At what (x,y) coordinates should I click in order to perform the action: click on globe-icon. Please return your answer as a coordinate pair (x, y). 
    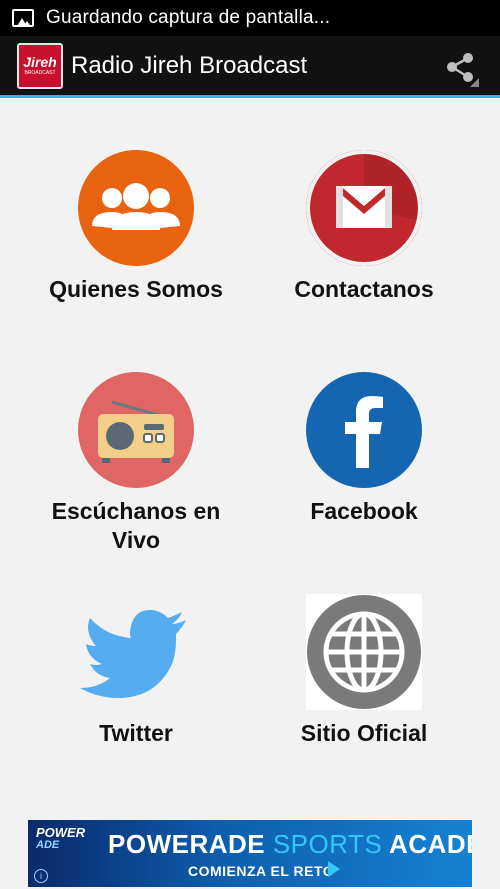
    Looking at the image, I should click on (364, 652).